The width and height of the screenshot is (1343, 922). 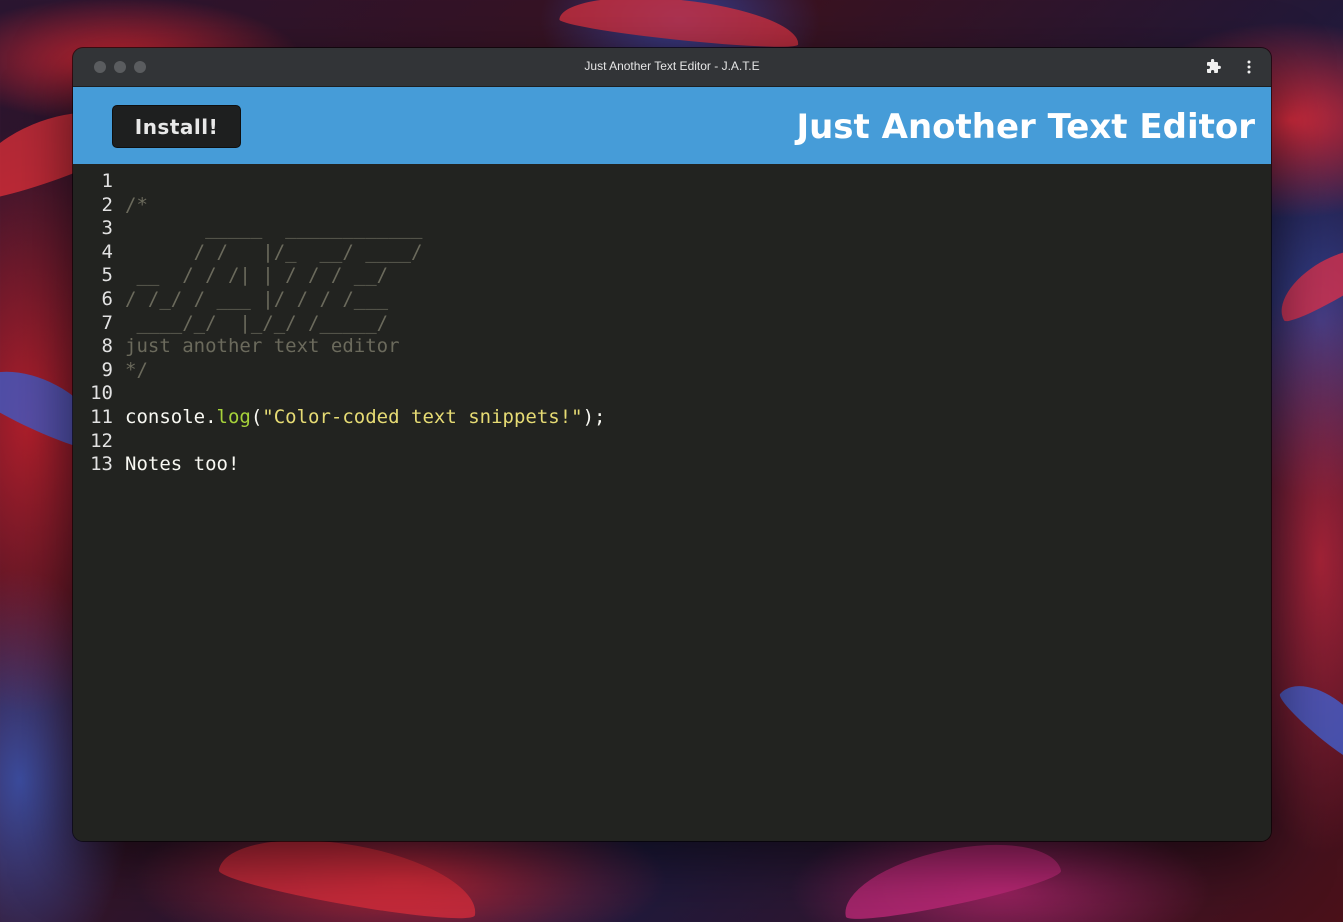 I want to click on line-number: 9, so click(x=107, y=369).